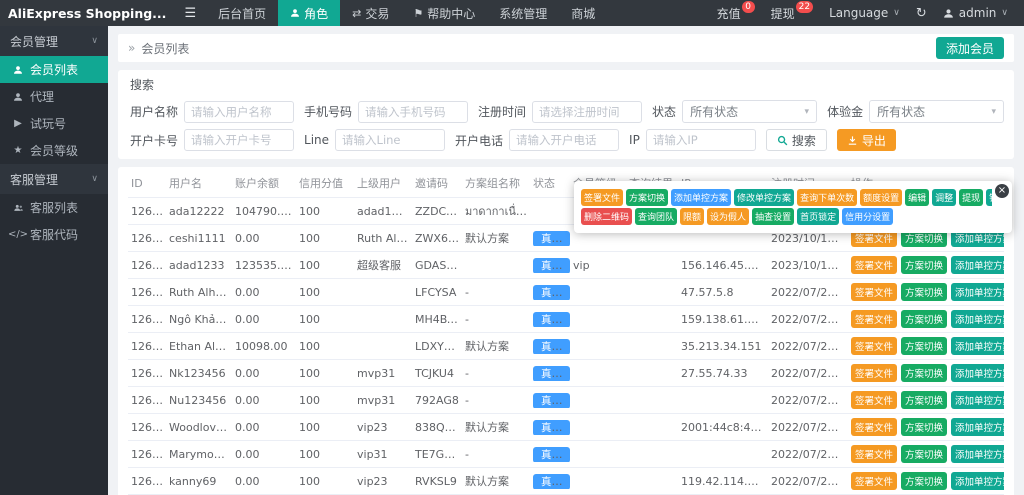 This screenshot has width=1024, height=495. Describe the element at coordinates (921, 13) in the screenshot. I see `refresh-icon: ↻` at that location.